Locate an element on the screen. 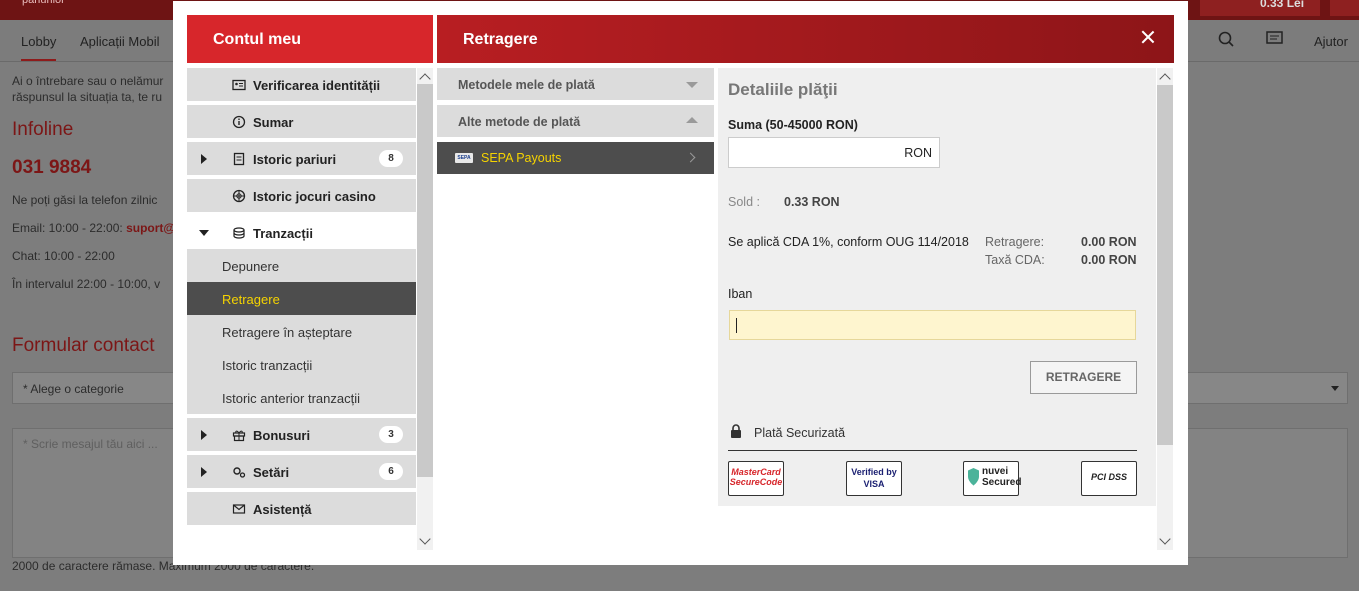 The image size is (1359, 591). cda-note: Se aplică CDA 1%, conform OUG 114/2018 is located at coordinates (848, 242).